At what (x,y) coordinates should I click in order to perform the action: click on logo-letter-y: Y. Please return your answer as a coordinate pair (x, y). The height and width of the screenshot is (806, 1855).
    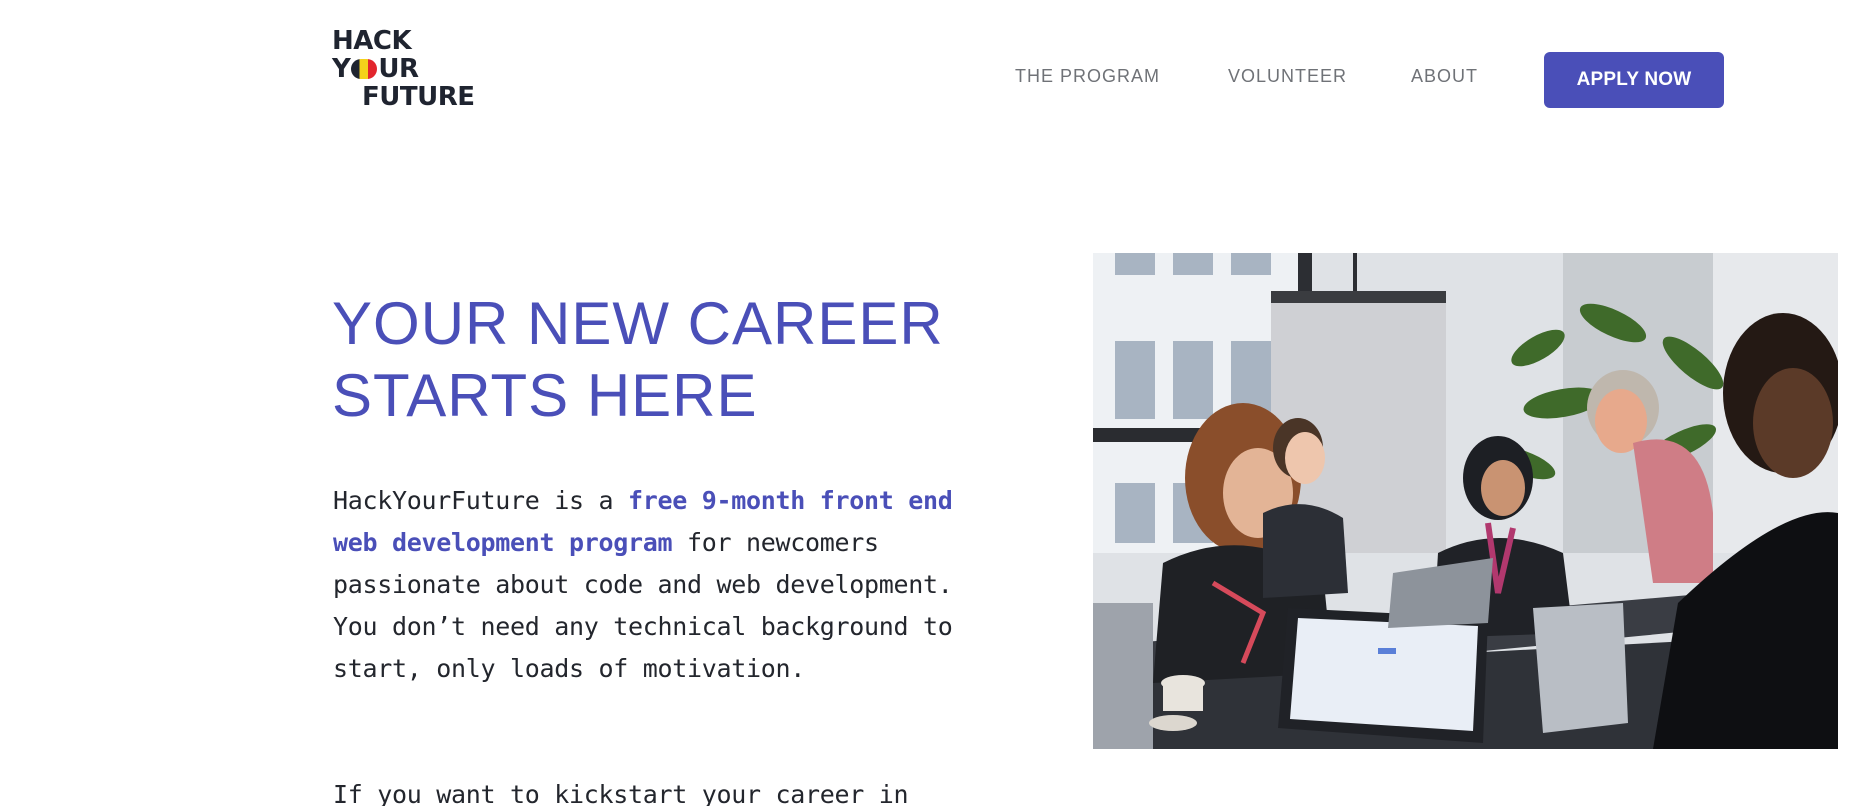
    Looking at the image, I should click on (341, 69).